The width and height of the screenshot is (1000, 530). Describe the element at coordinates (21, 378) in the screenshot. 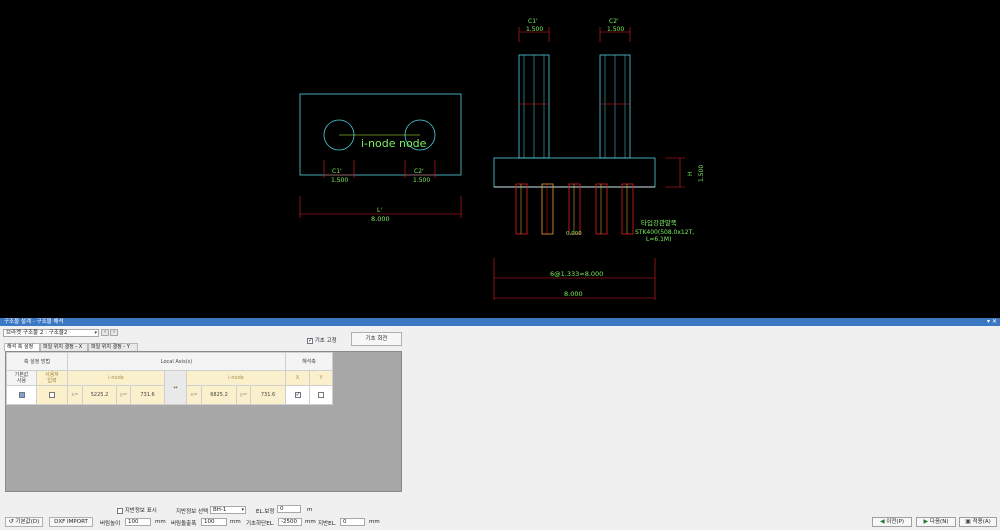

I see `header-default-use: 기본값 사용` at that location.